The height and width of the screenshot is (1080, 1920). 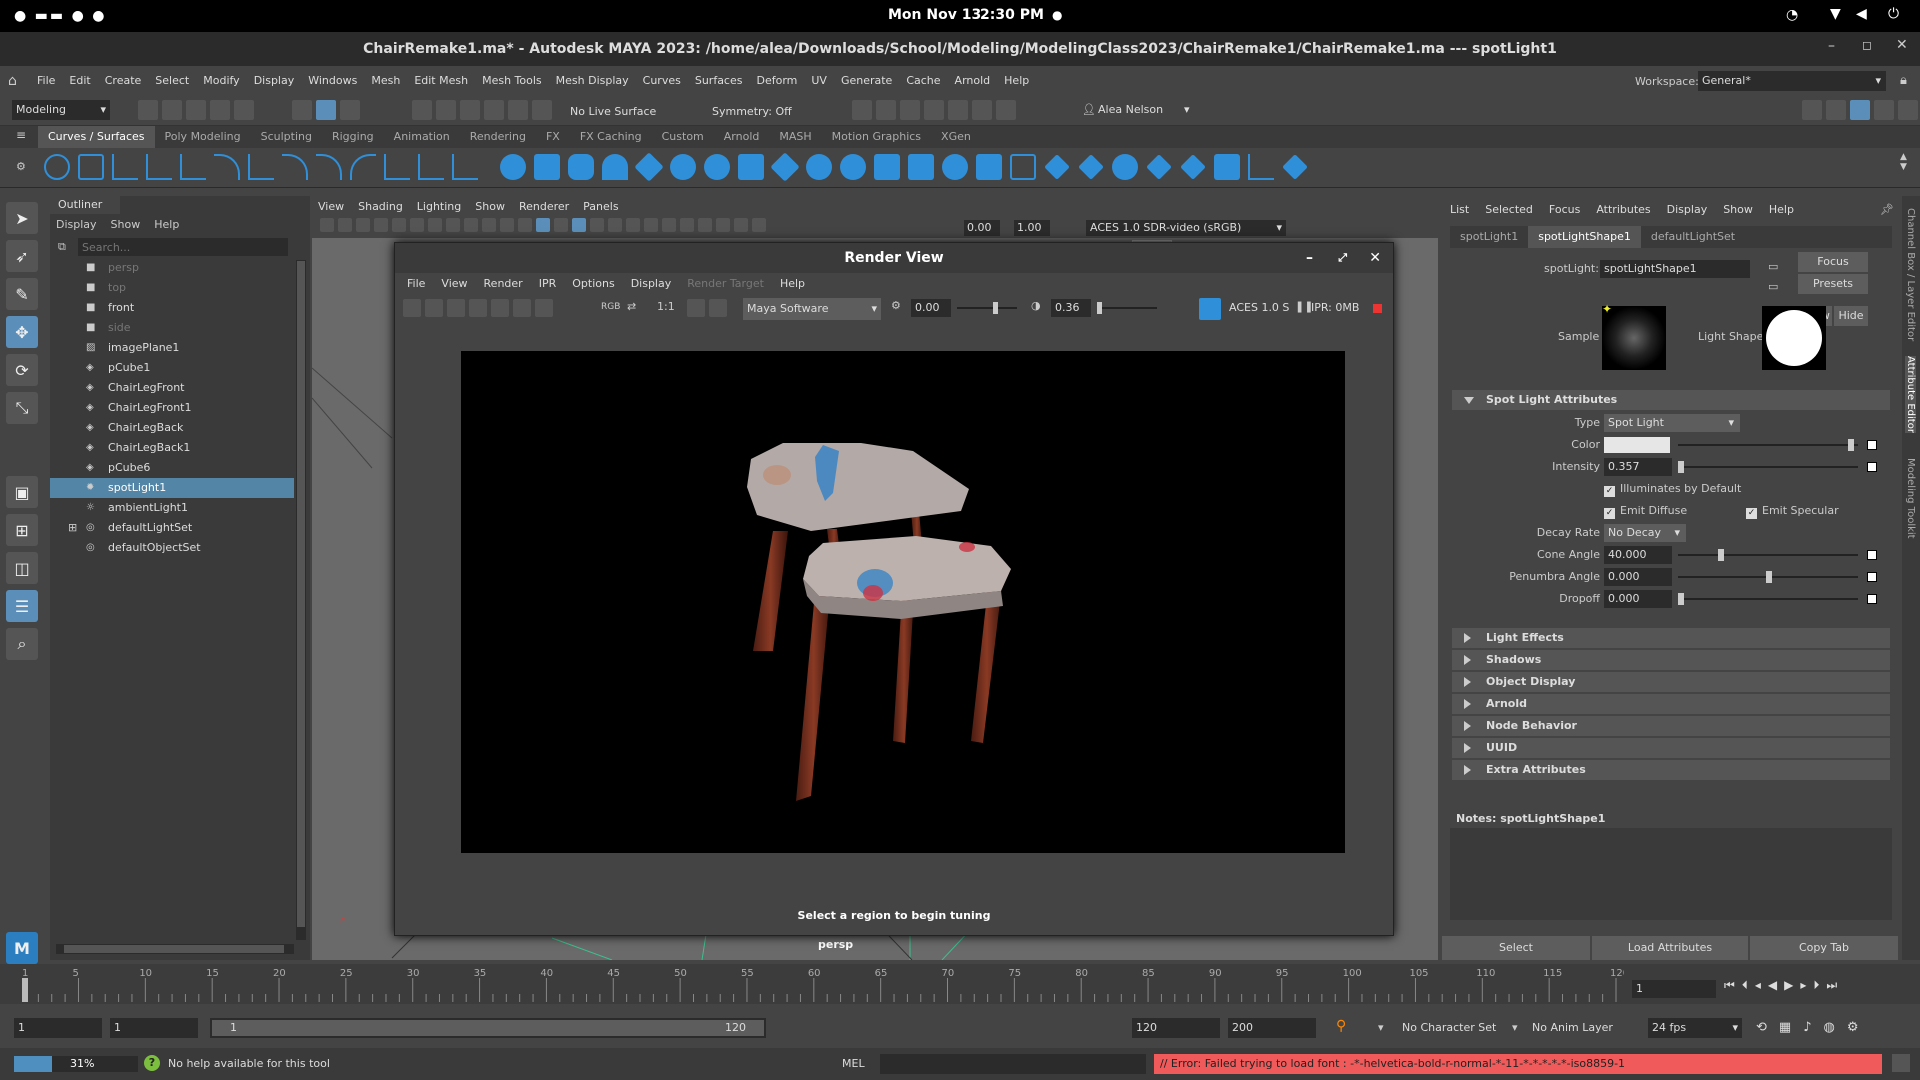 I want to click on outliner-item-top: ■ top, so click(x=172, y=288).